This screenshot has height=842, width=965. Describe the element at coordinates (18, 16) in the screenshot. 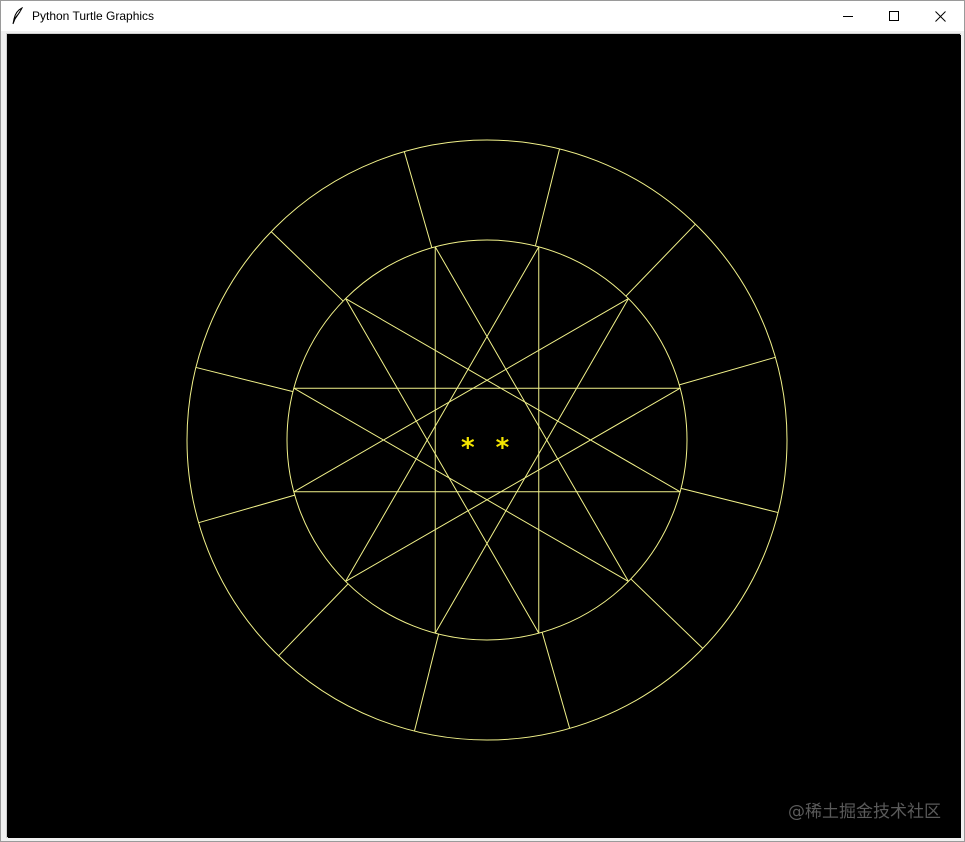

I see `feather-icon` at that location.